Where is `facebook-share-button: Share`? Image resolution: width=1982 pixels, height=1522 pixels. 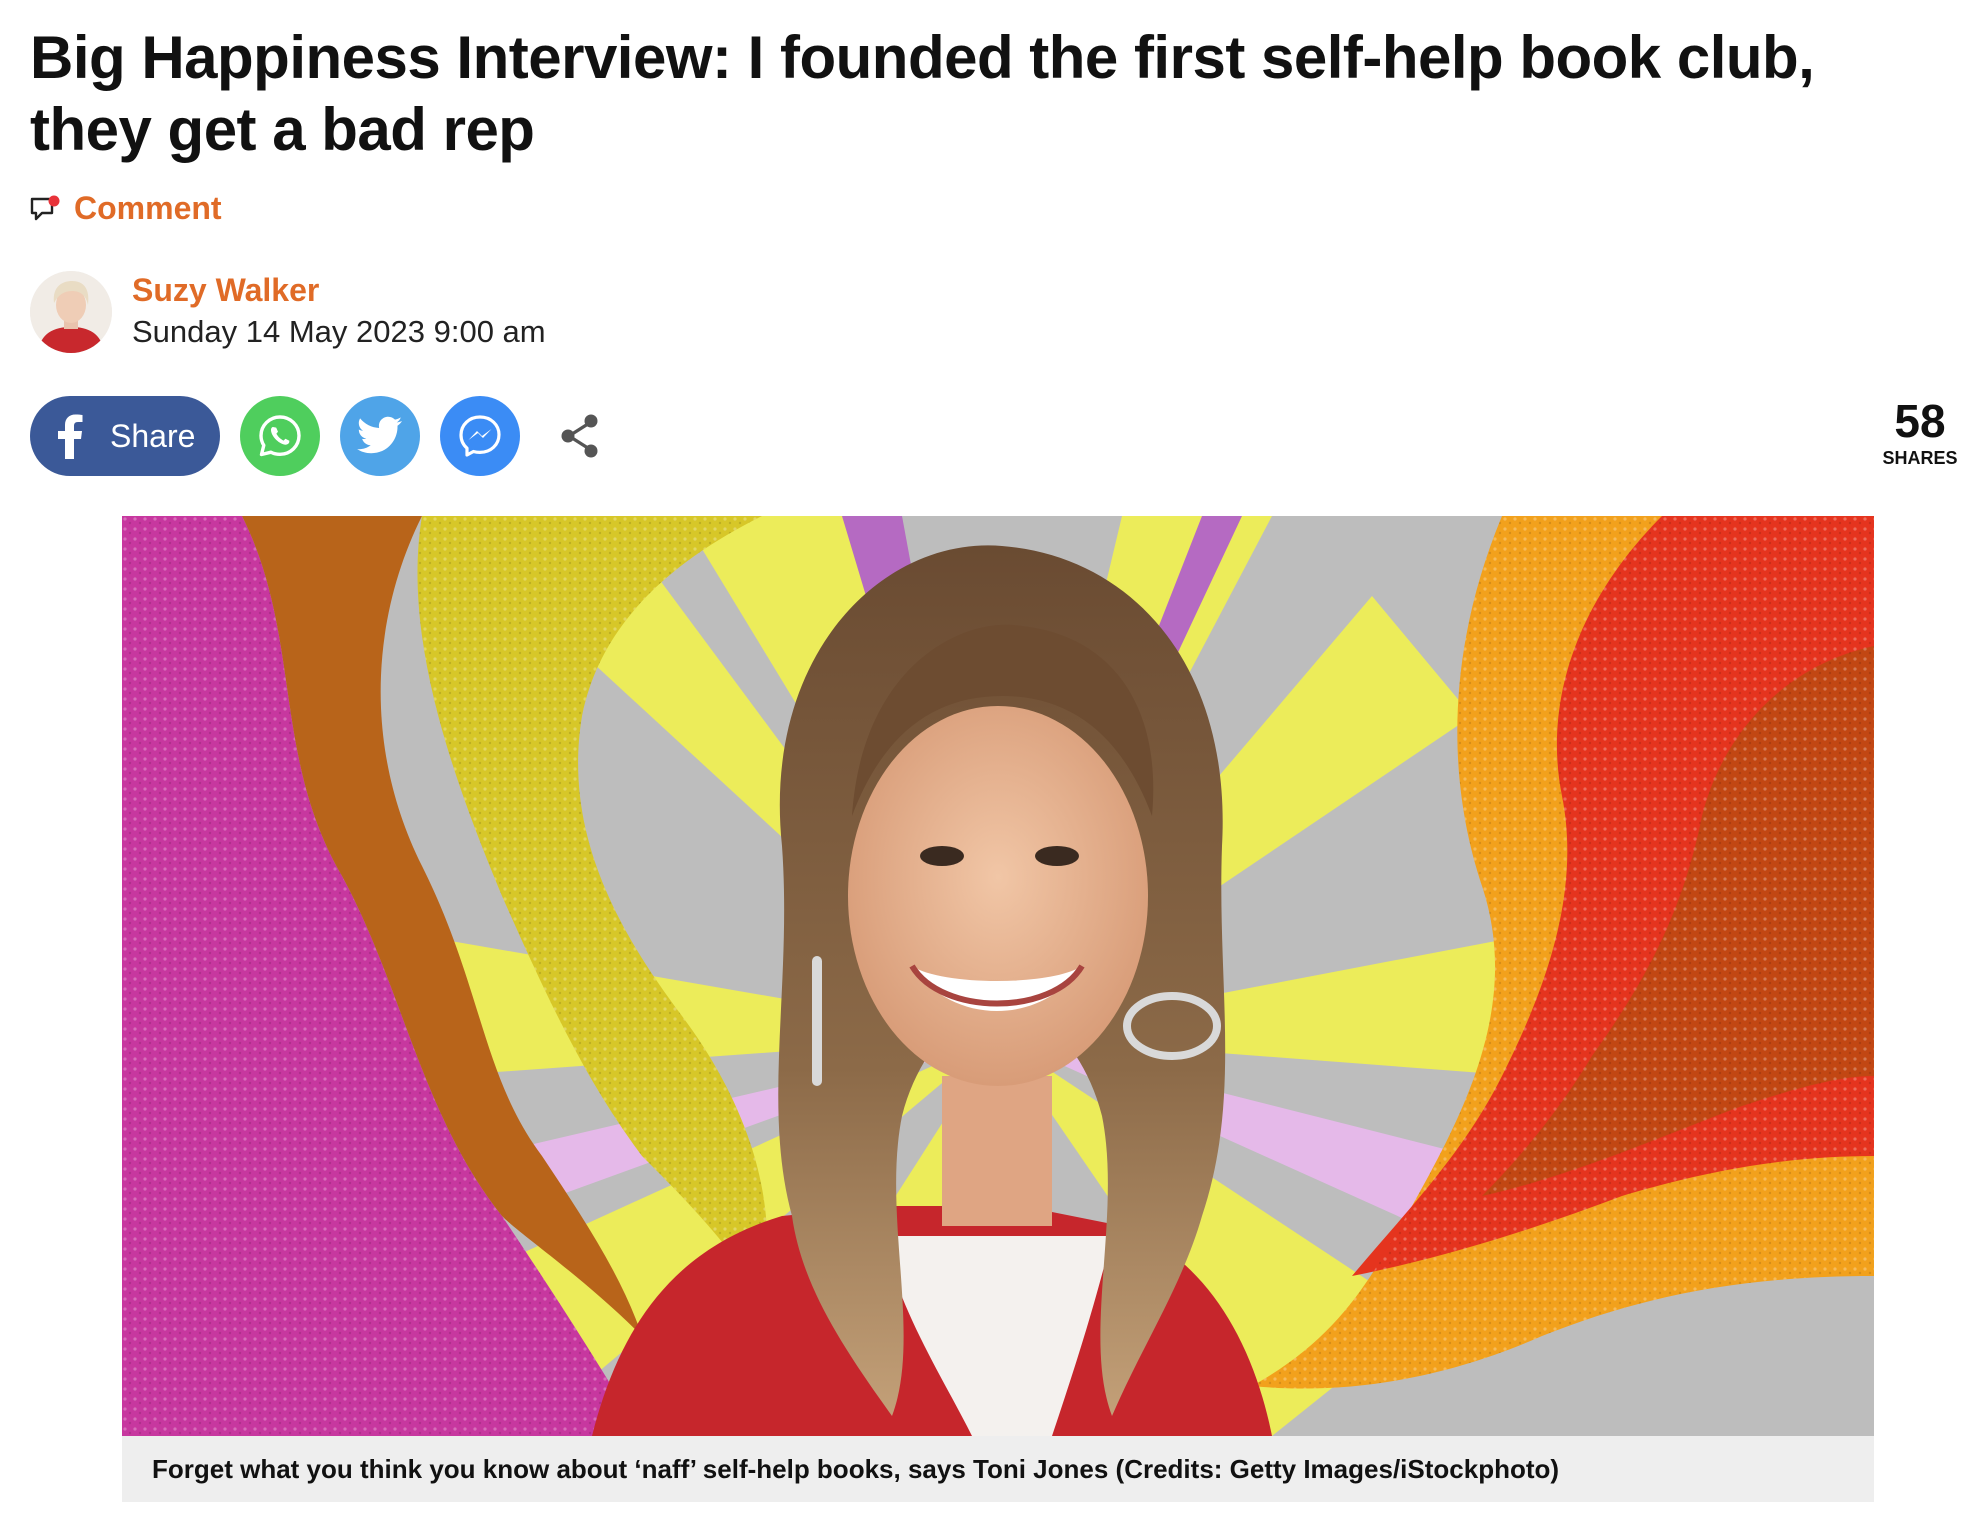 facebook-share-button: Share is located at coordinates (125, 436).